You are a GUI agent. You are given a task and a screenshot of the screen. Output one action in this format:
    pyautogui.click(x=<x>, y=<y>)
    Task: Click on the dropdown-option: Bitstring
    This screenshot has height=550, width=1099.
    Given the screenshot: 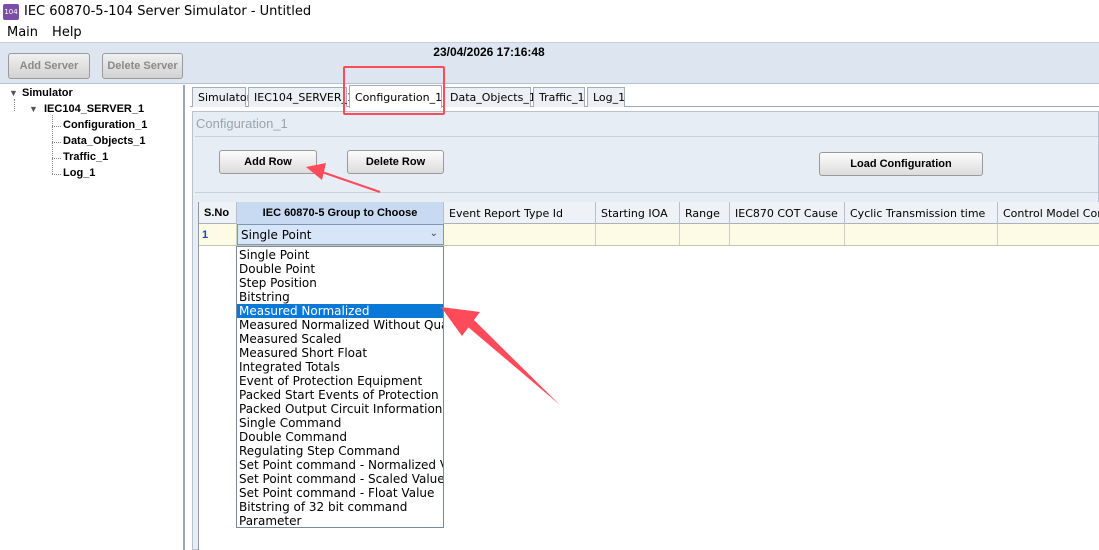 What is the action you would take?
    pyautogui.click(x=340, y=297)
    